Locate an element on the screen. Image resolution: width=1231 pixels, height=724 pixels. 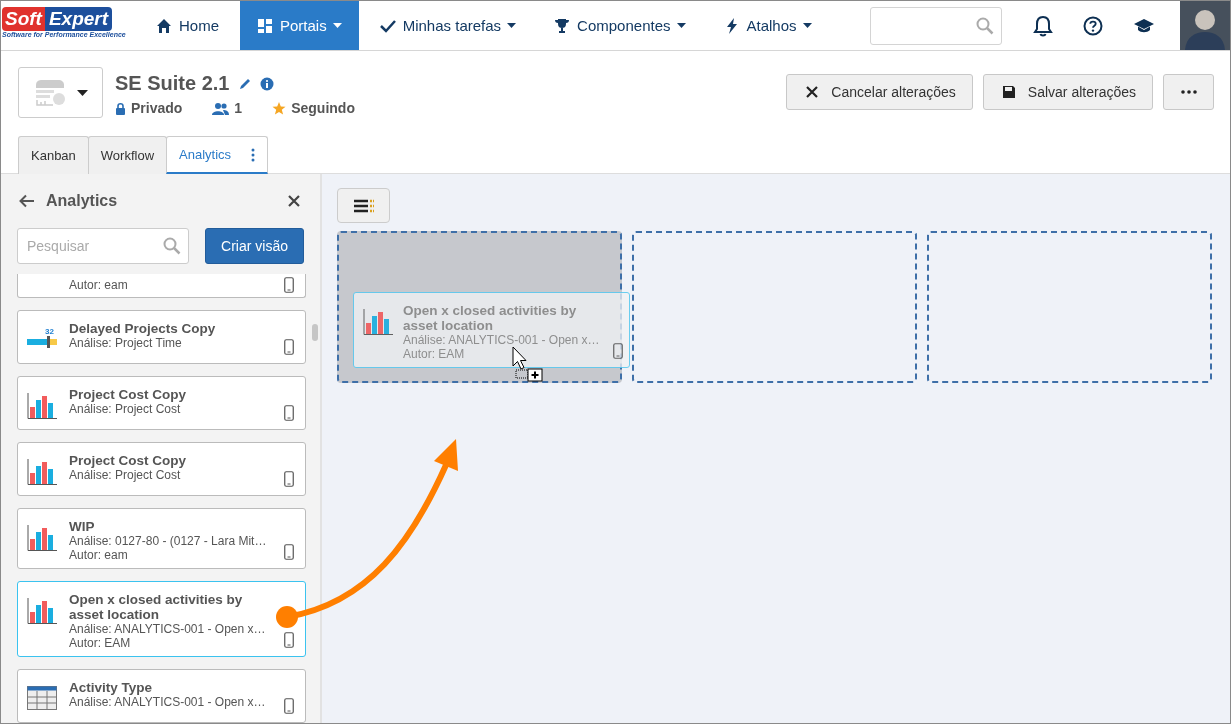
info-icon is located at coordinates (266, 83).